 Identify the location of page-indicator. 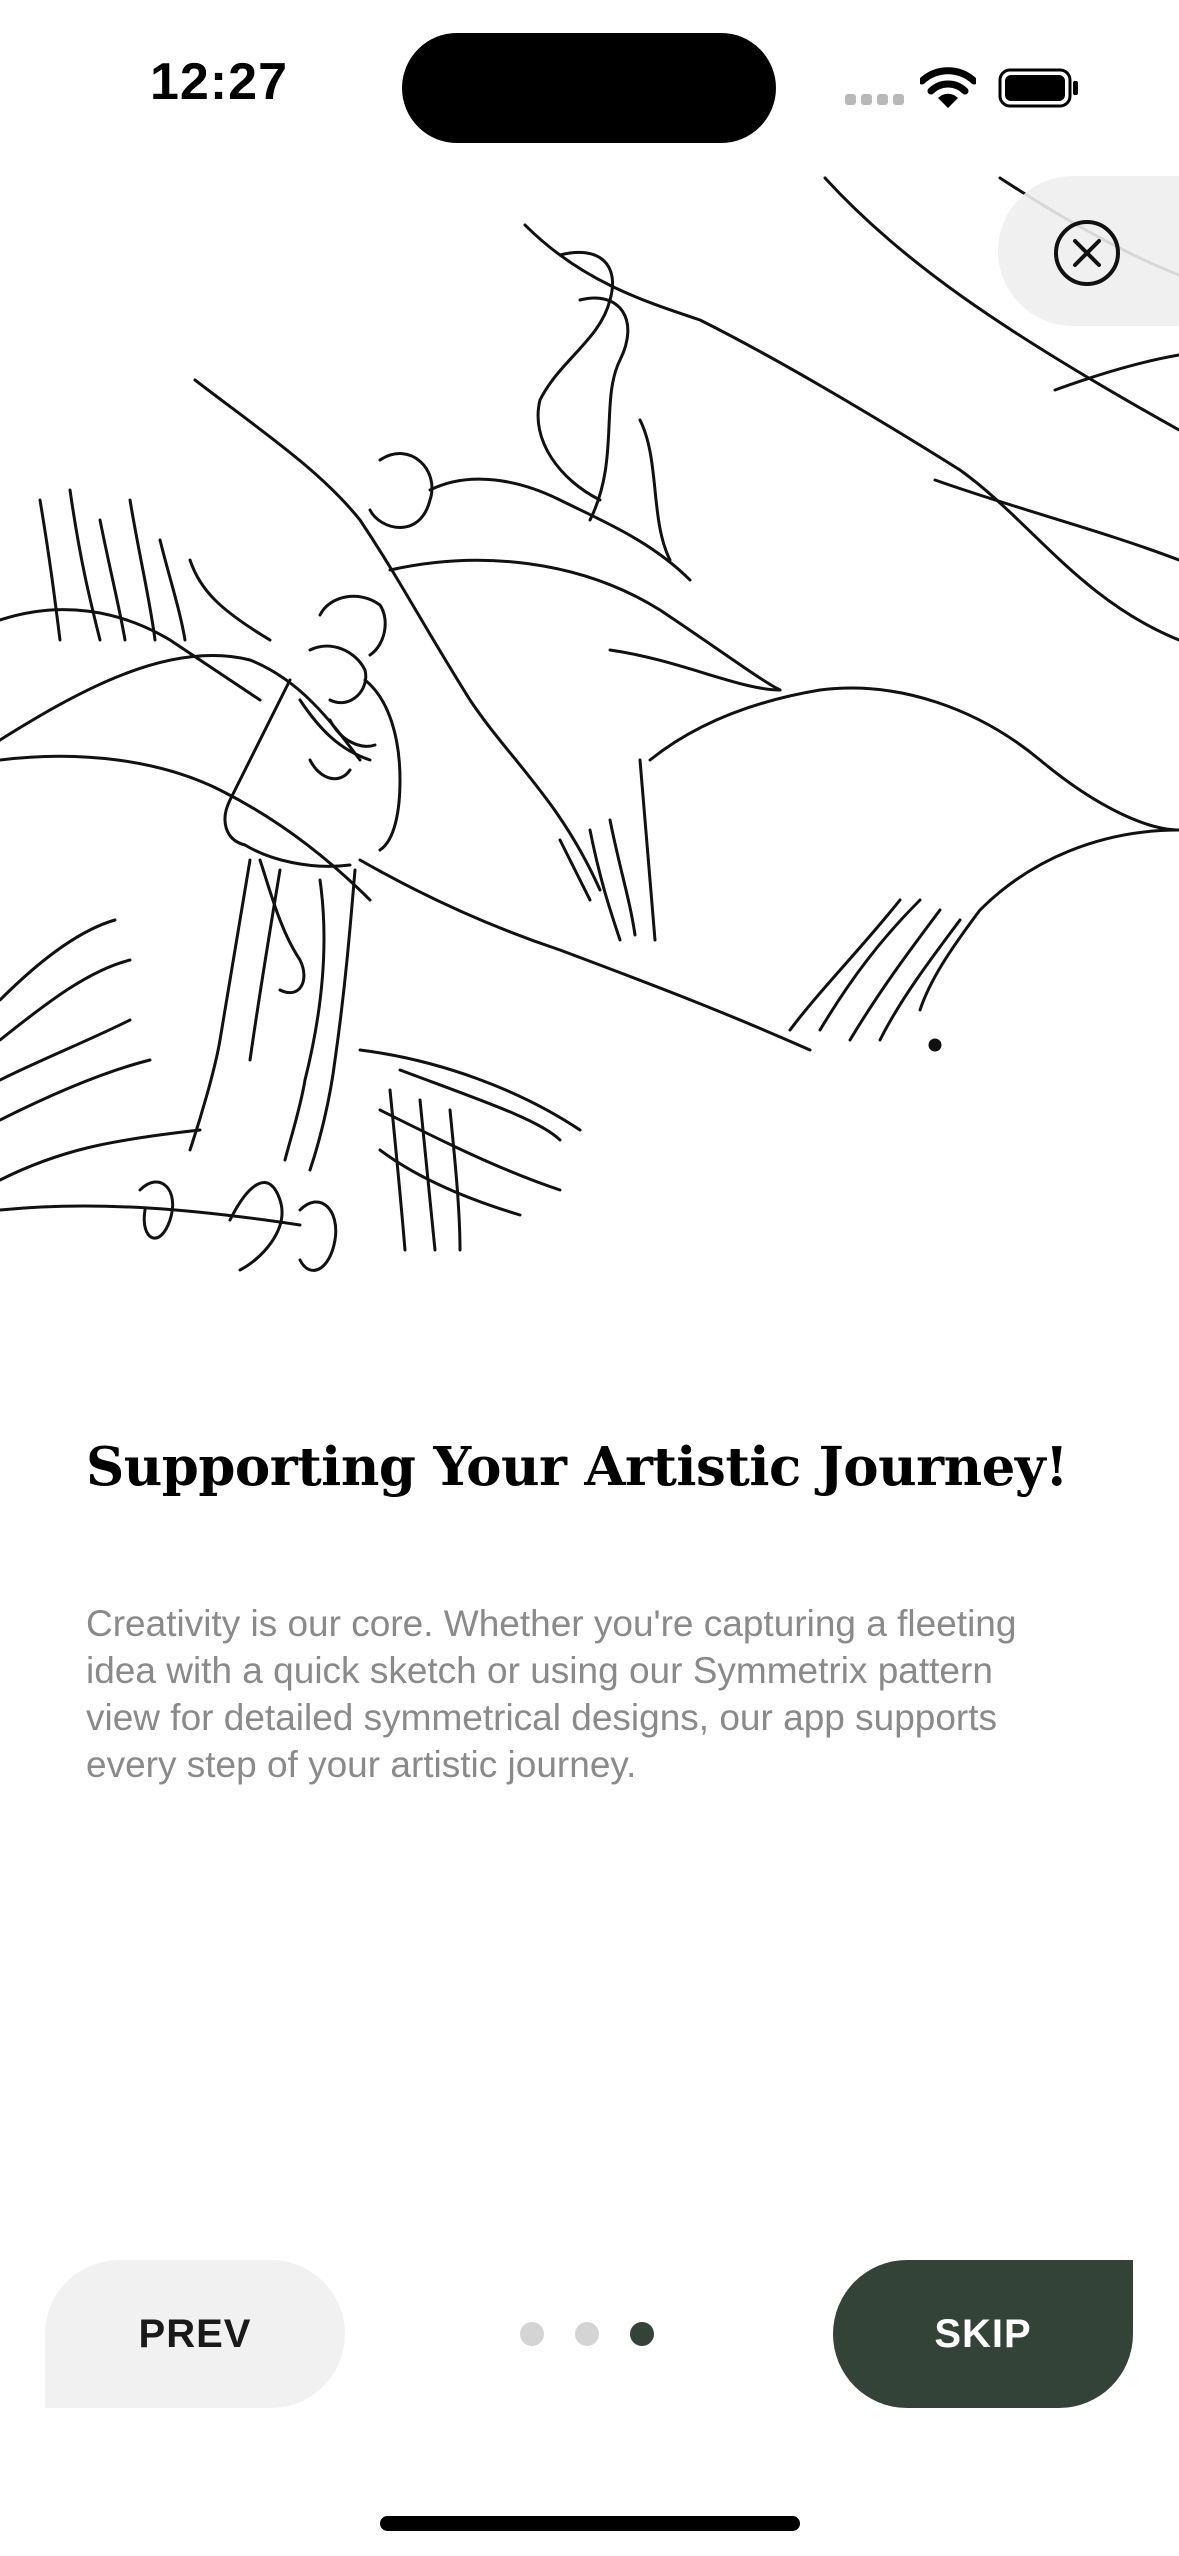
(590, 2335).